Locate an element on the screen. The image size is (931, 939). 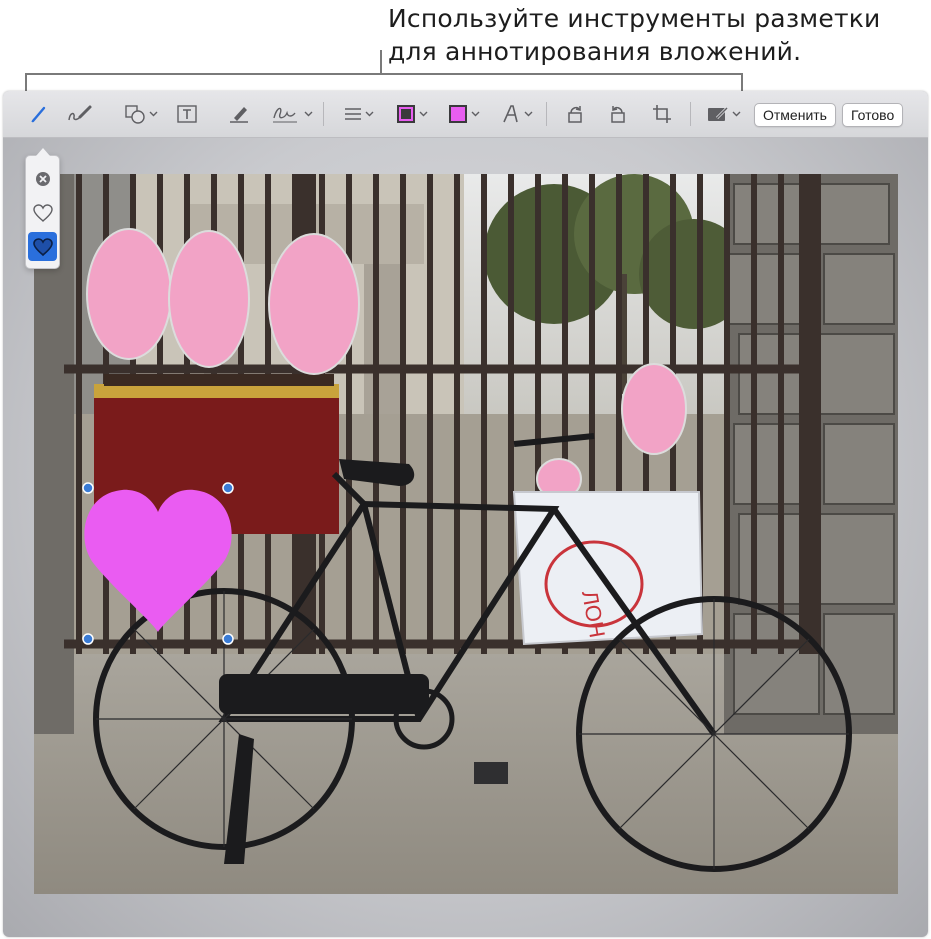
done-button: Готово is located at coordinates (873, 115).